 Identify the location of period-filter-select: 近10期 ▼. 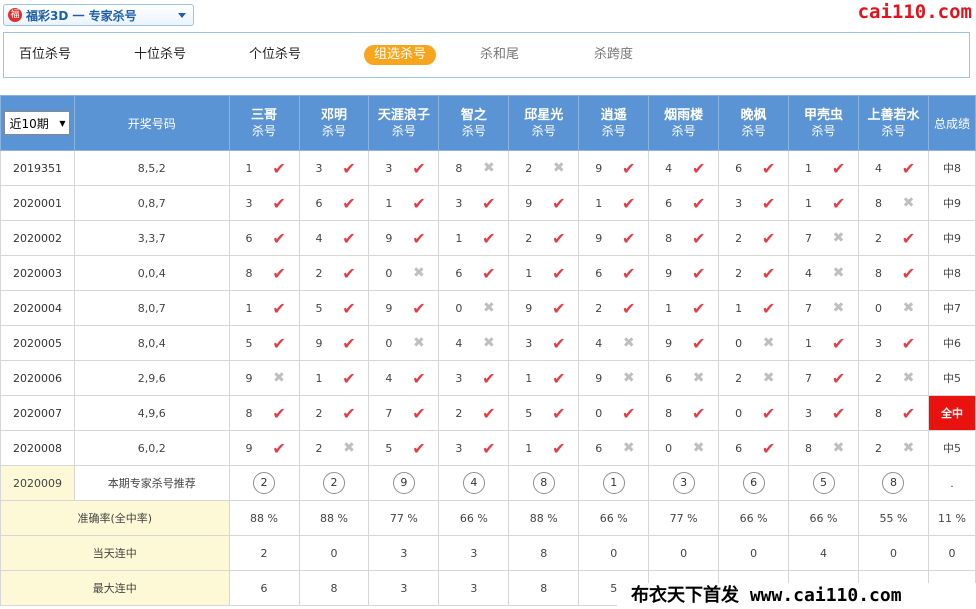
(37, 123).